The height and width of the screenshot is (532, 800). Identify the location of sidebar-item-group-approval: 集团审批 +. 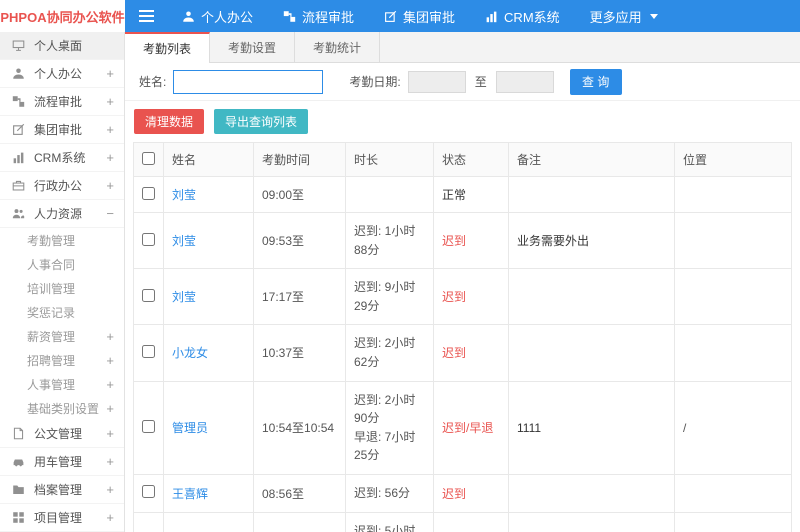
(62, 130).